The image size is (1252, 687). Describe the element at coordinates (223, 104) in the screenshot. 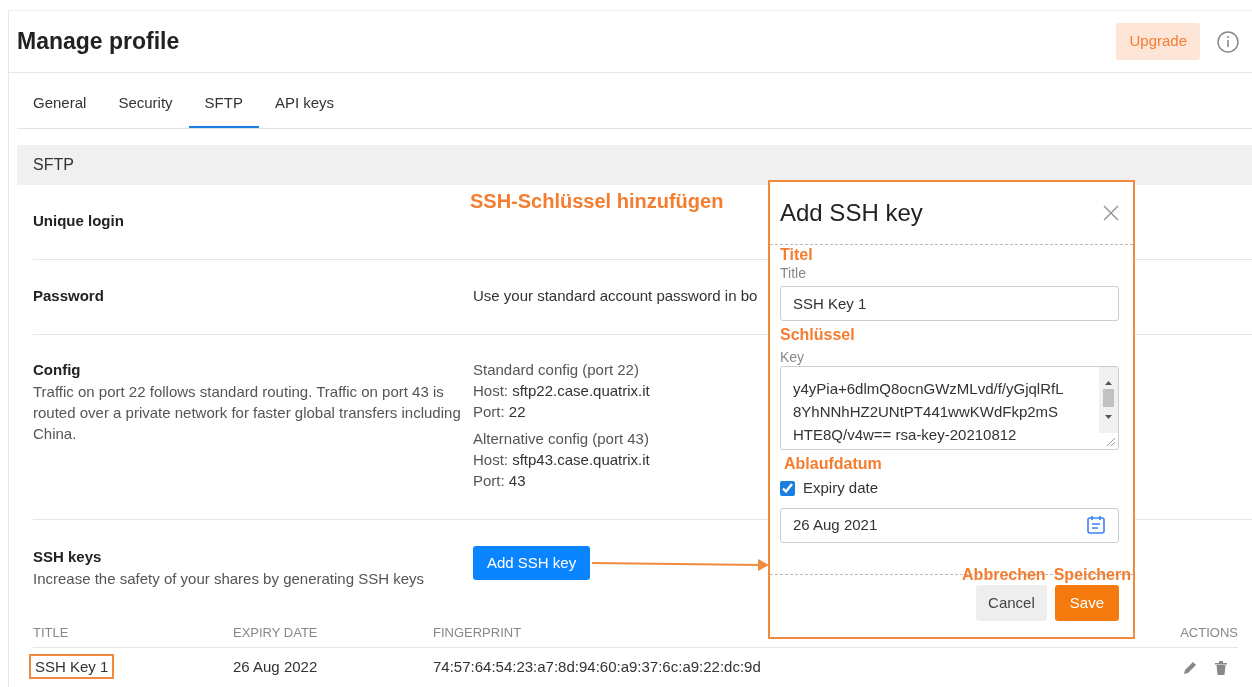

I see `tab: SFTP` at that location.